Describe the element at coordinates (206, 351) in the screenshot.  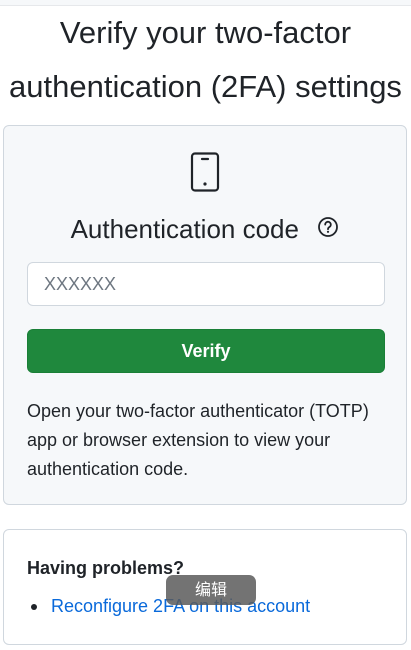
I see `verify-button: Verify` at that location.